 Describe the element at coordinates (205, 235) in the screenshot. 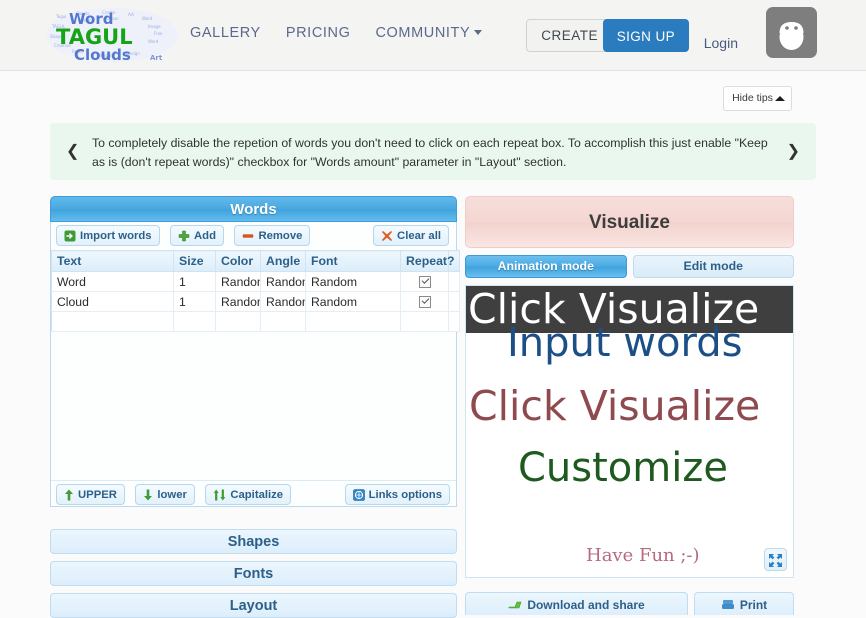

I see `add-word-label: Add` at that location.